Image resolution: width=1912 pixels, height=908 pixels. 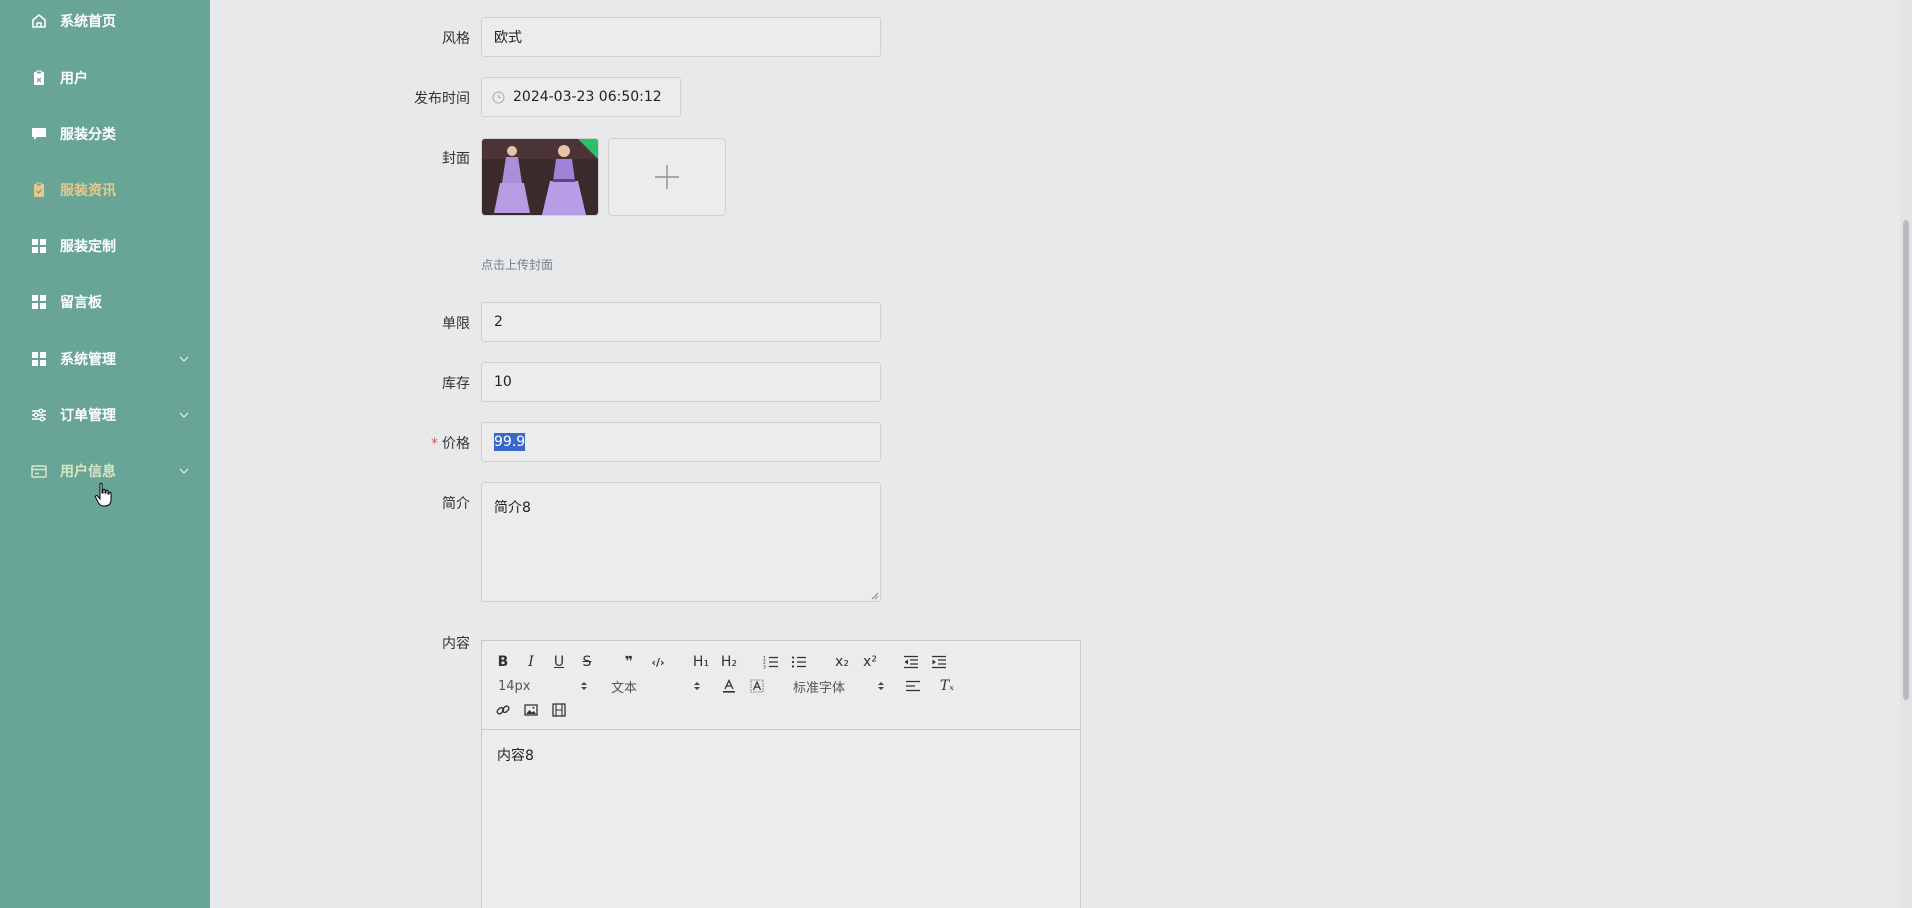 What do you see at coordinates (456, 504) in the screenshot?
I see `intro-label: 简介` at bounding box center [456, 504].